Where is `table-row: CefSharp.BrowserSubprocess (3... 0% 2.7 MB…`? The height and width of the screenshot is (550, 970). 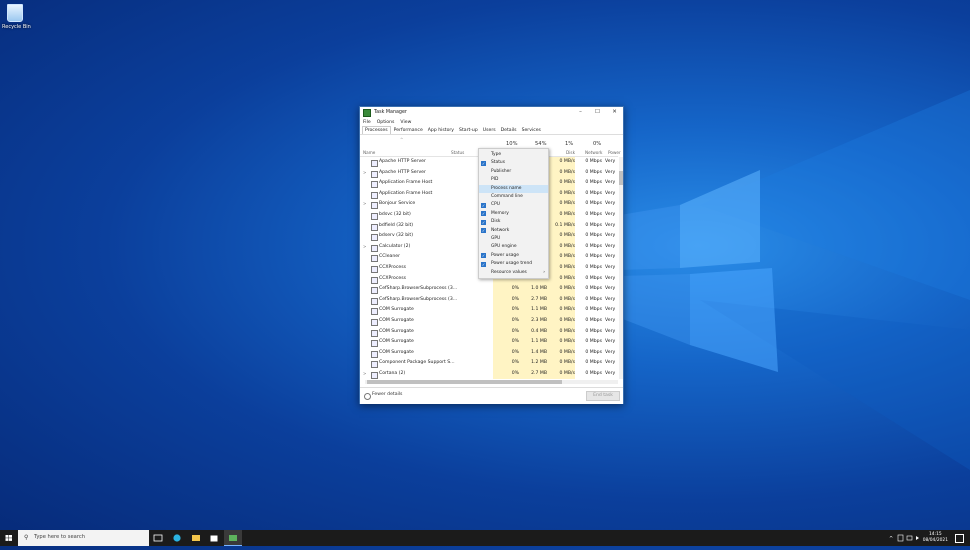 table-row: CefSharp.BrowserSubprocess (3... 0% 2.7 MB… is located at coordinates (489, 300).